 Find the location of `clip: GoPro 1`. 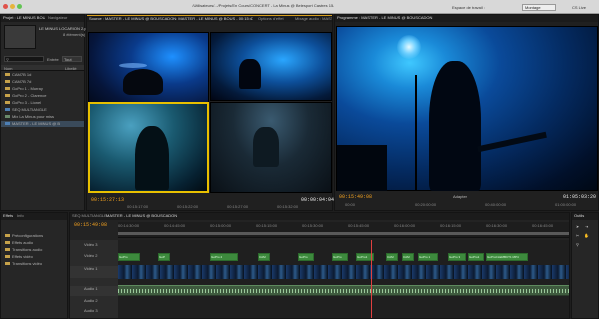

clip: GoPro 1 is located at coordinates (428, 257).